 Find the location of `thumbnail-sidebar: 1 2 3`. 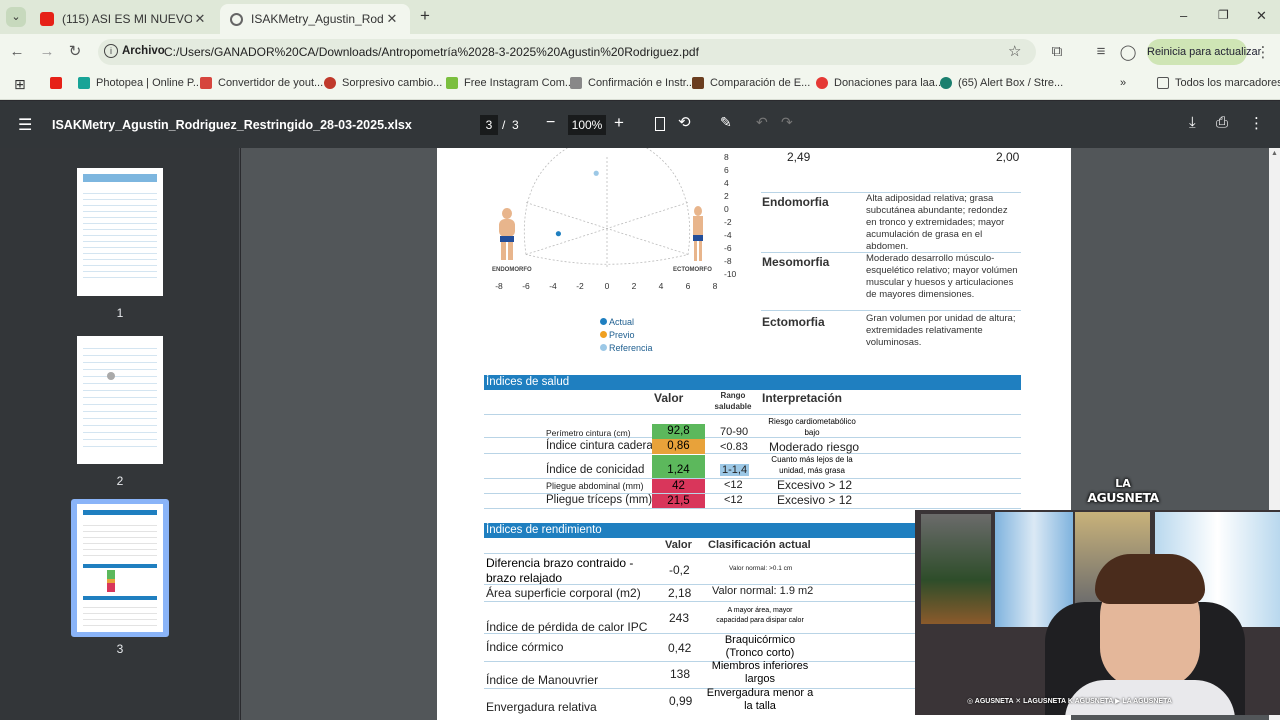

thumbnail-sidebar: 1 2 3 is located at coordinates (120, 434).